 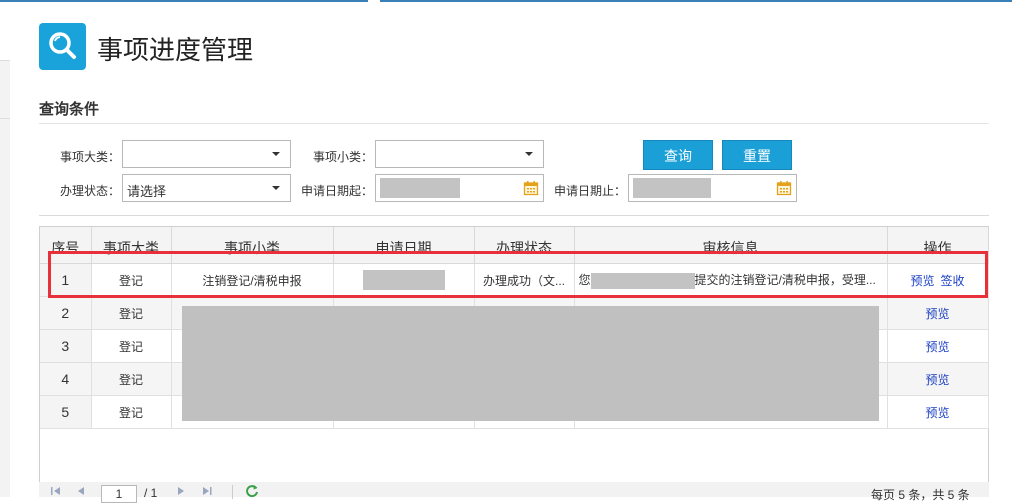 What do you see at coordinates (81, 492) in the screenshot?
I see `prev-page-icon` at bounding box center [81, 492].